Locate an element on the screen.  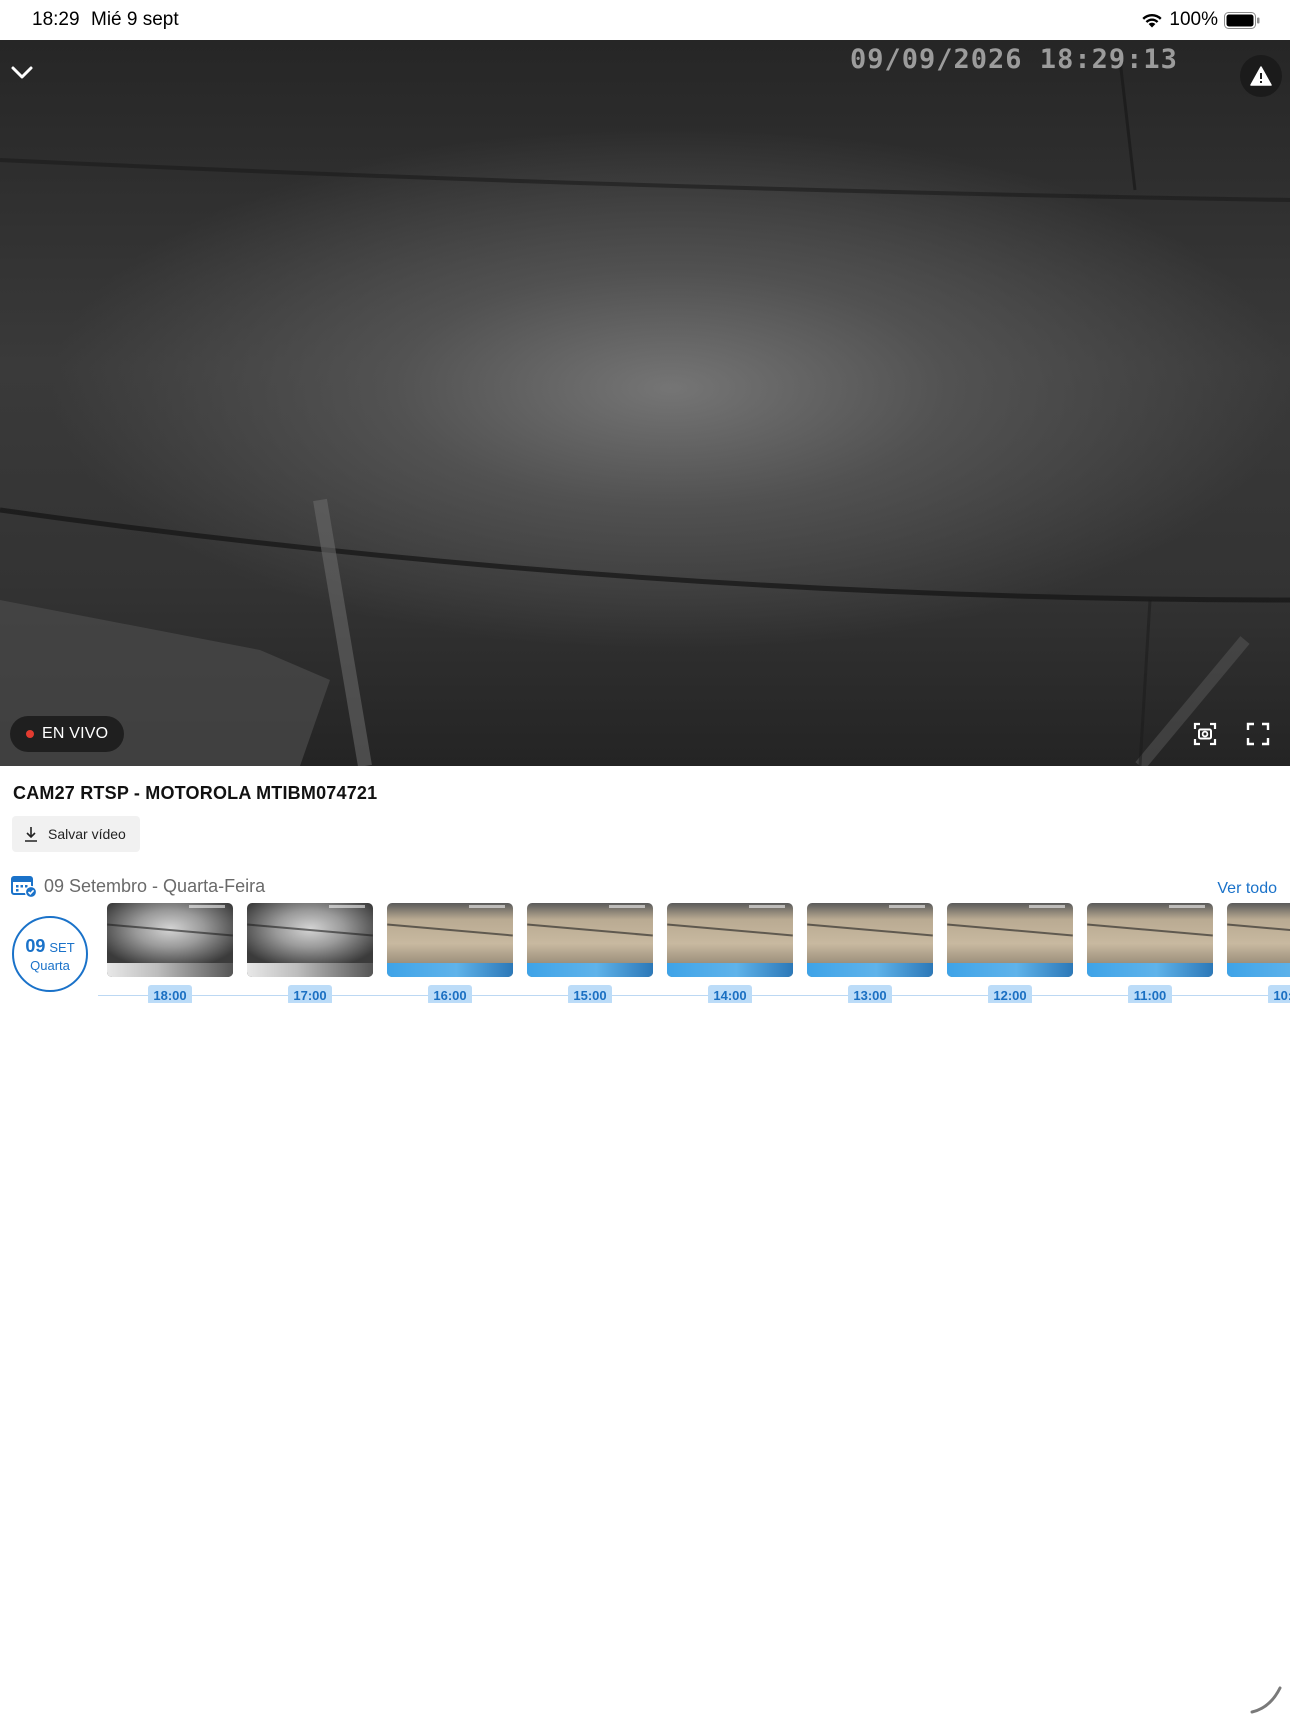
recording-clip: 17:00 is located at coordinates (310, 953).